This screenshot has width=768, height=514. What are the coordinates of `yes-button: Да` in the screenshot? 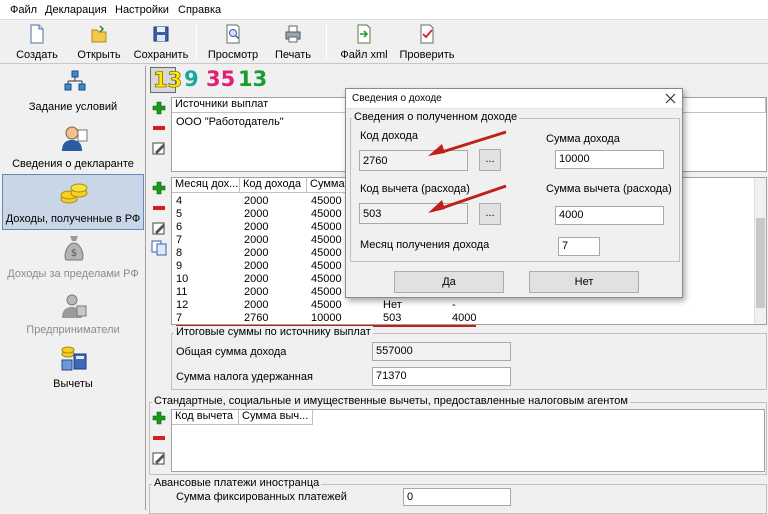 It's located at (449, 282).